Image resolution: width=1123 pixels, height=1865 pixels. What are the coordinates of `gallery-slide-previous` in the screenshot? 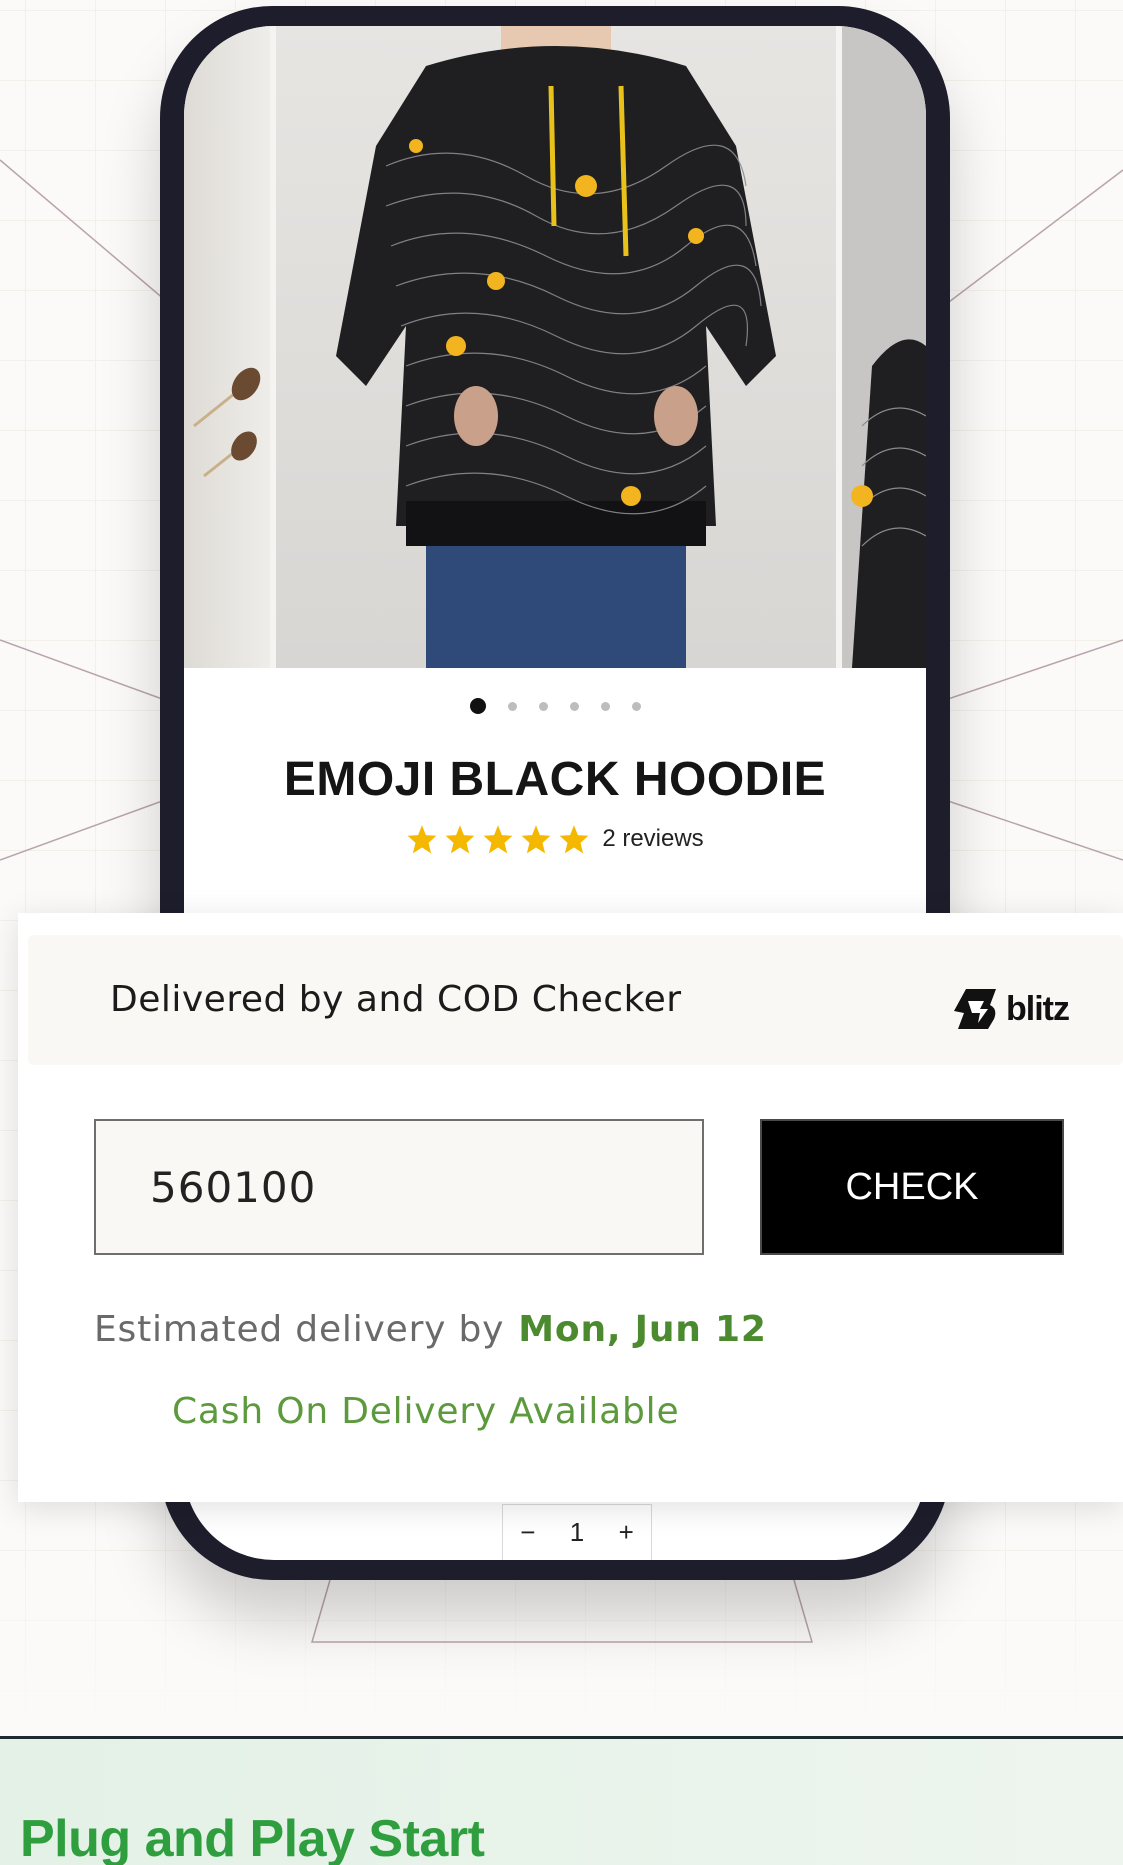 It's located at (227, 347).